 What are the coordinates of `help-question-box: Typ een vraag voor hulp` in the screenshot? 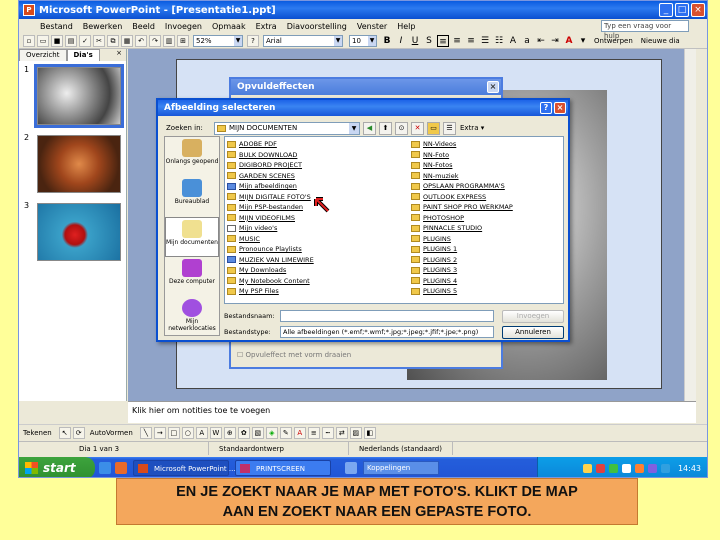 It's located at (645, 30).